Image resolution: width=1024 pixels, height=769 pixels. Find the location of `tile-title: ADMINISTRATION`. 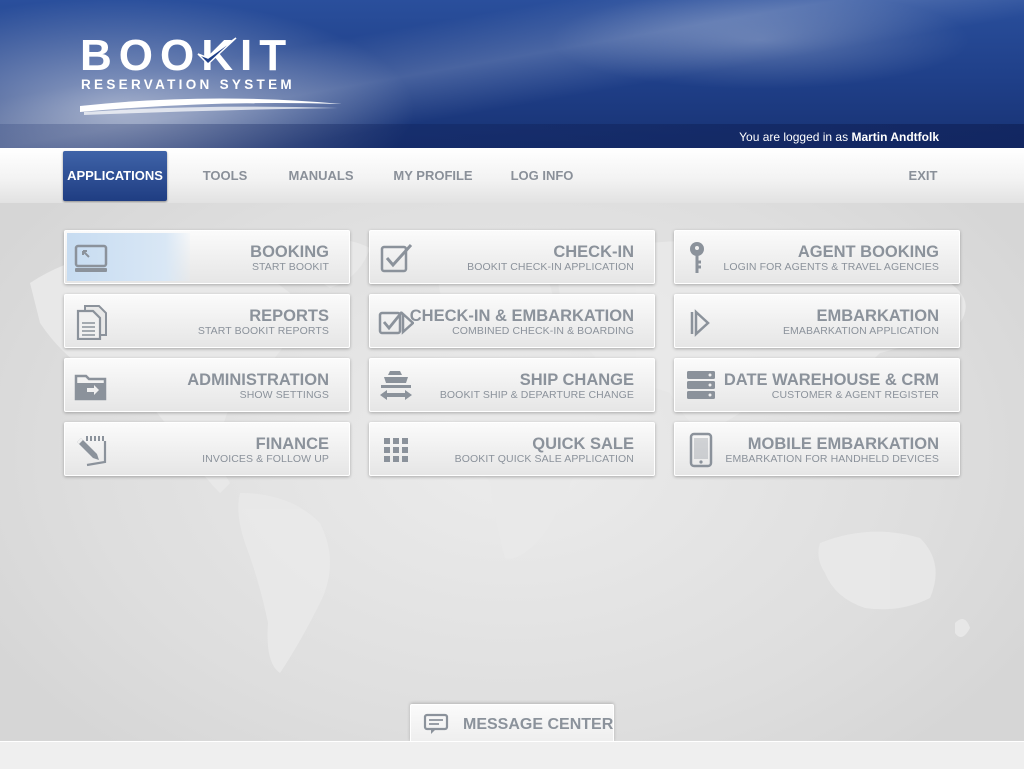

tile-title: ADMINISTRATION is located at coordinates (258, 380).